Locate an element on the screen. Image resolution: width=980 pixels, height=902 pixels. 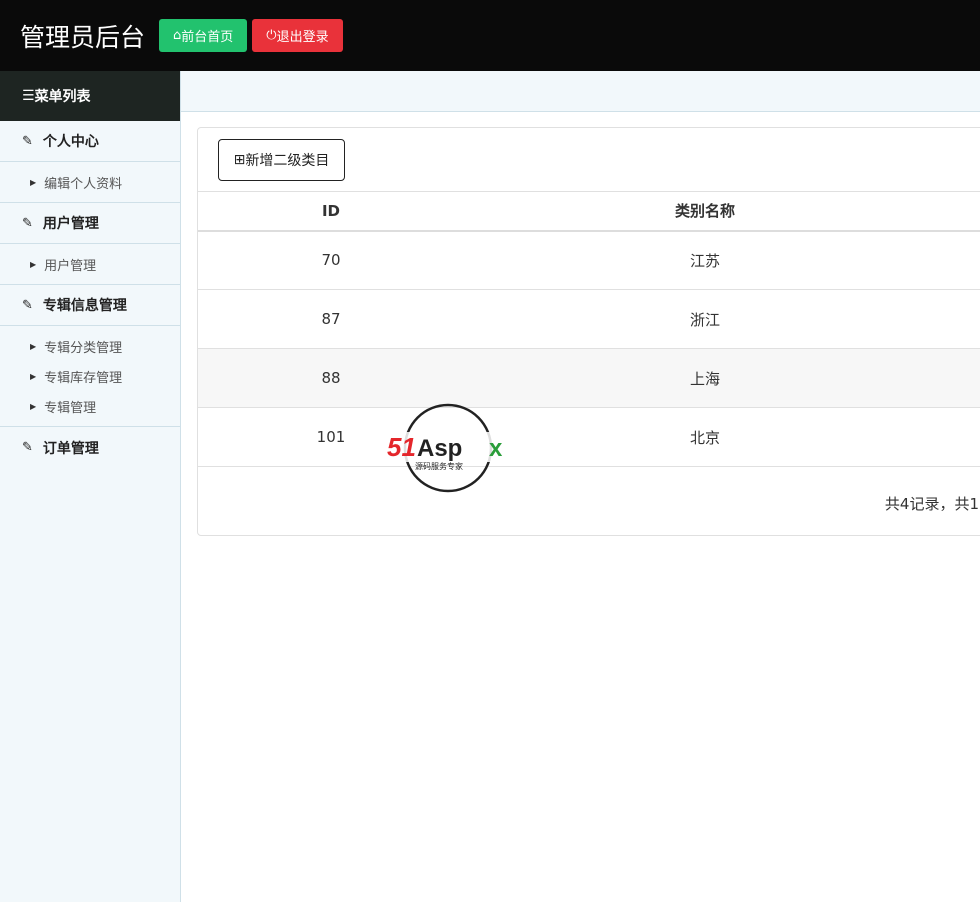
svg-text: x is located at coordinates (496, 448).